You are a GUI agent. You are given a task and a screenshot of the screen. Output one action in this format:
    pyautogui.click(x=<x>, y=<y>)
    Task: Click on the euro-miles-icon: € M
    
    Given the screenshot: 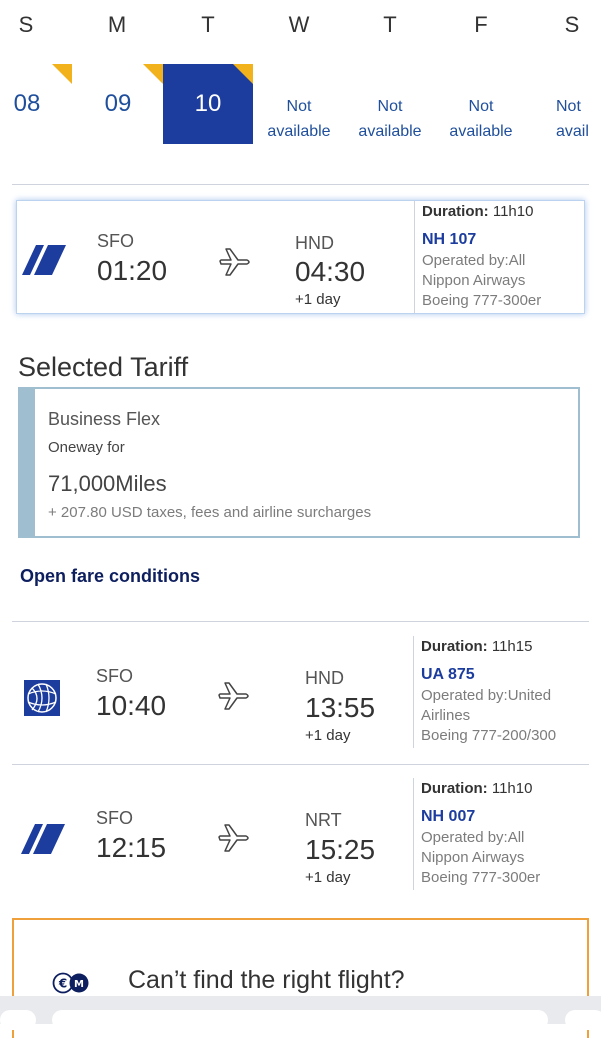 What is the action you would take?
    pyautogui.click(x=70, y=983)
    